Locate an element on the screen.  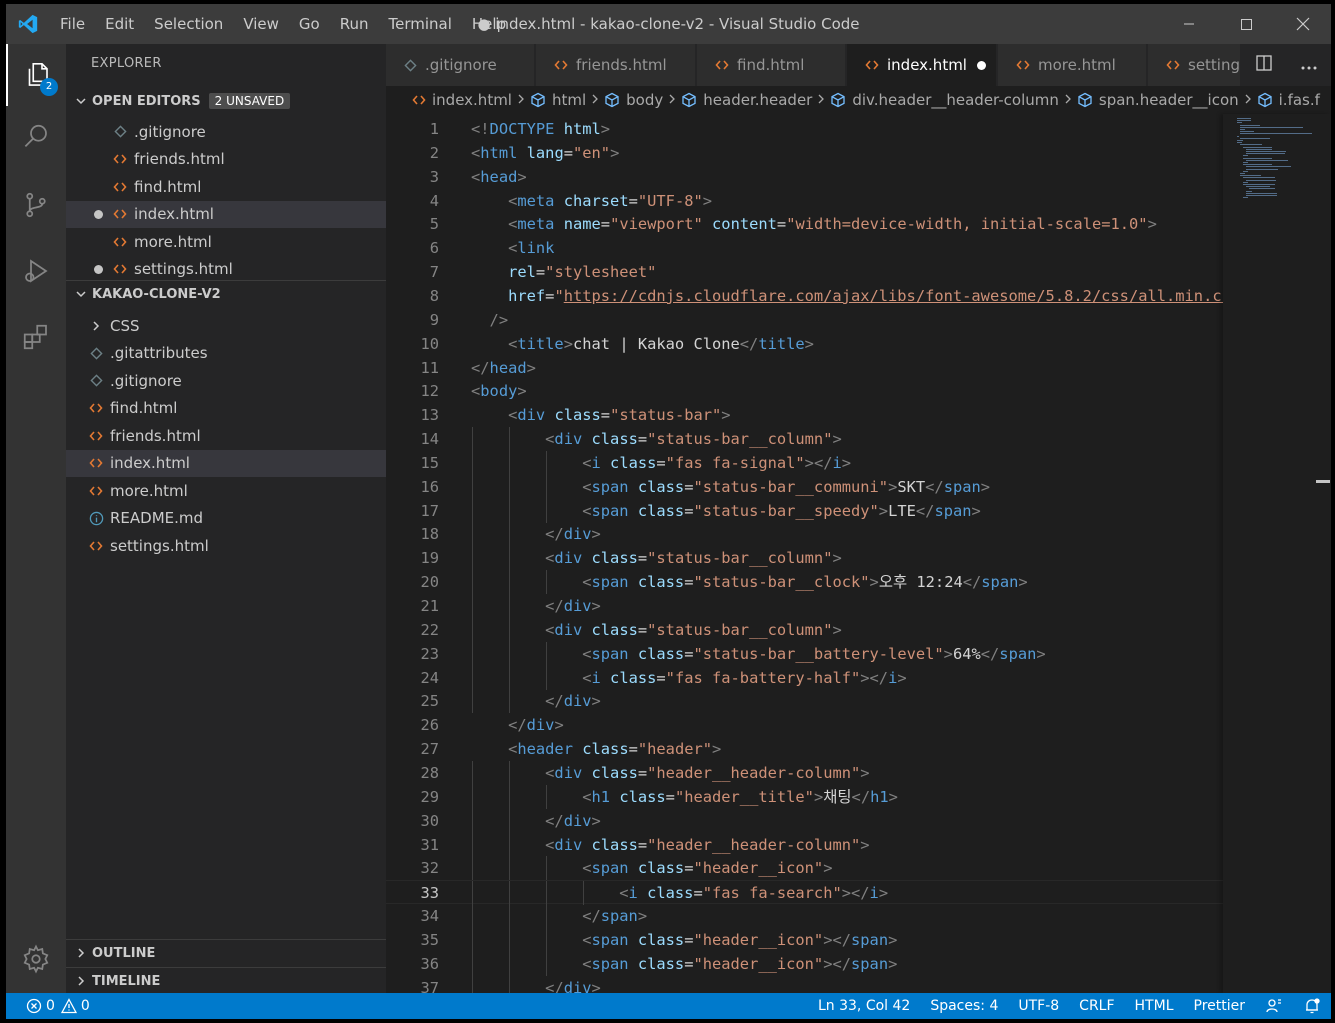
minimap is located at coordinates (1277, 553).